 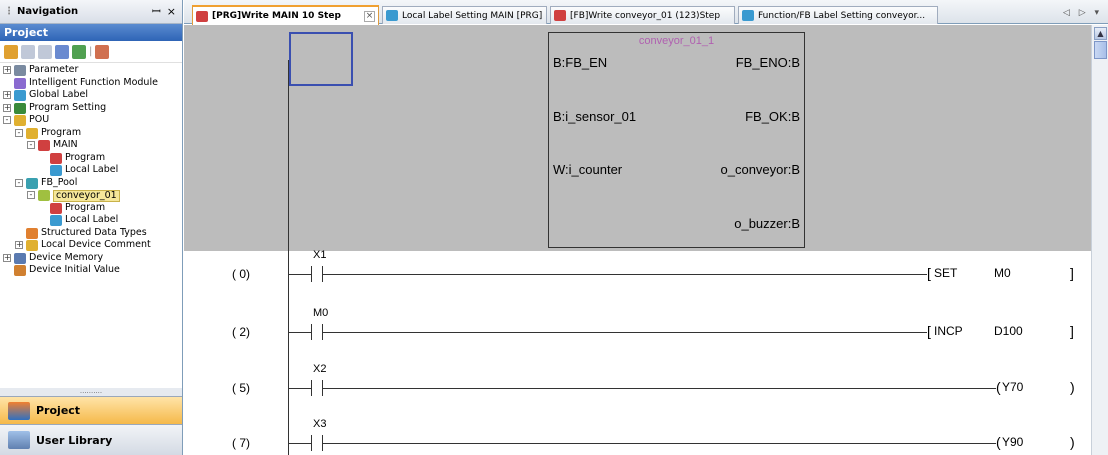 What do you see at coordinates (44, 145) in the screenshot?
I see `program-block-icon` at bounding box center [44, 145].